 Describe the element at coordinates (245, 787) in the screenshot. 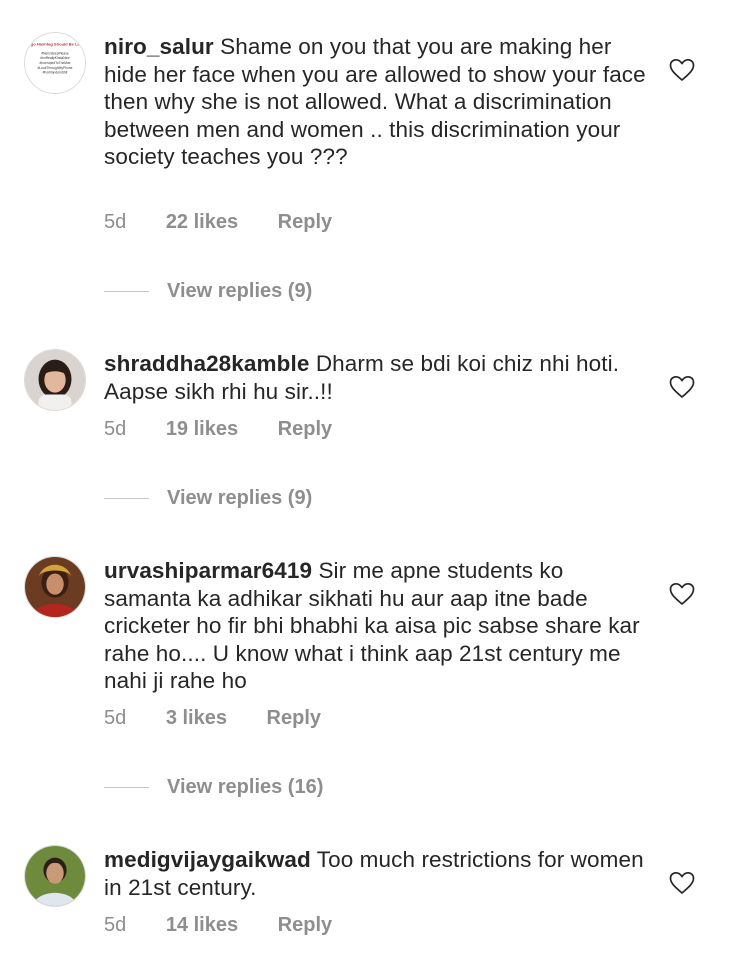

I see `view-replies-label: View replies (16)` at that location.